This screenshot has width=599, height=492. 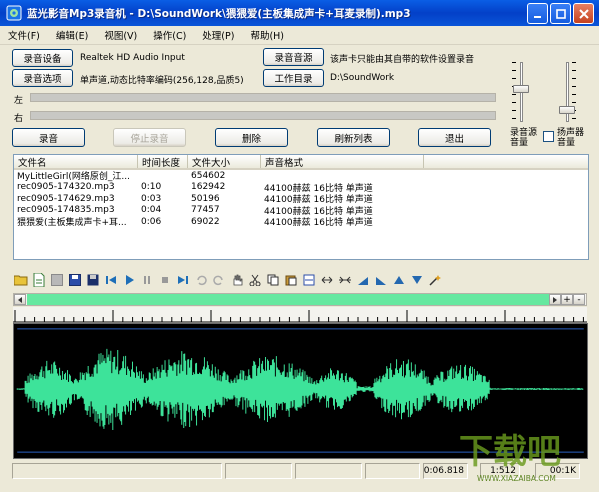 What do you see at coordinates (132, 58) in the screenshot?
I see `record-device-value: Realtek HD Audio Input` at bounding box center [132, 58].